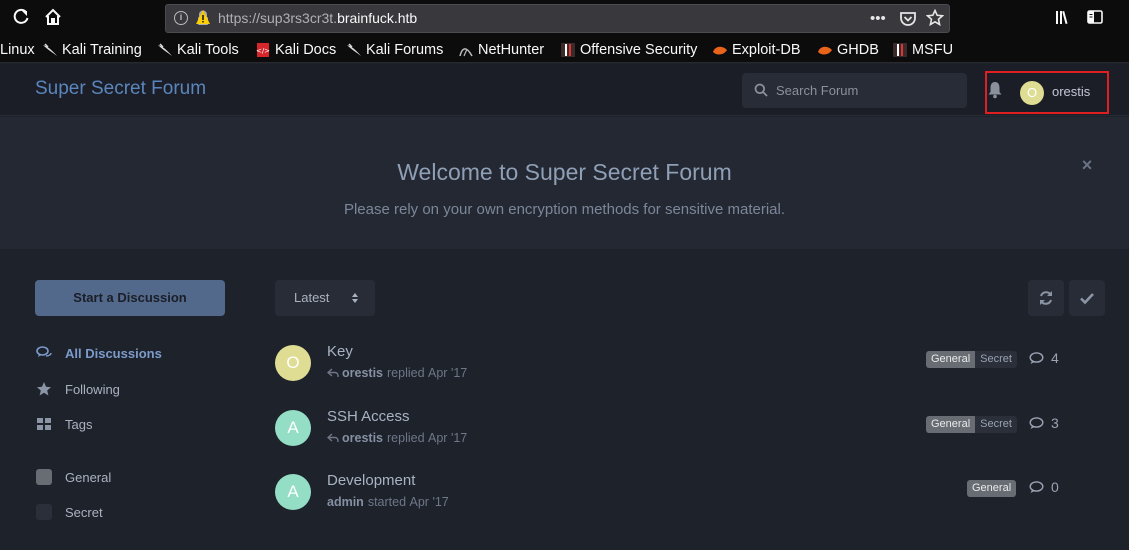 The height and width of the screenshot is (550, 1129). I want to click on refresh-icon, so click(1046, 298).